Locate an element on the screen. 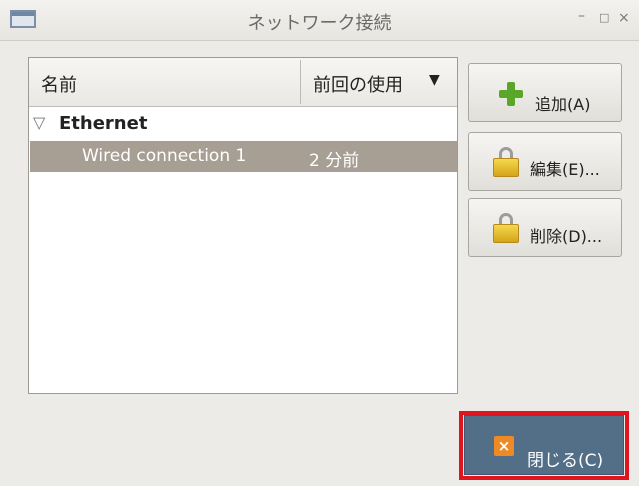 This screenshot has width=639, height=486. column-divider is located at coordinates (300, 82).